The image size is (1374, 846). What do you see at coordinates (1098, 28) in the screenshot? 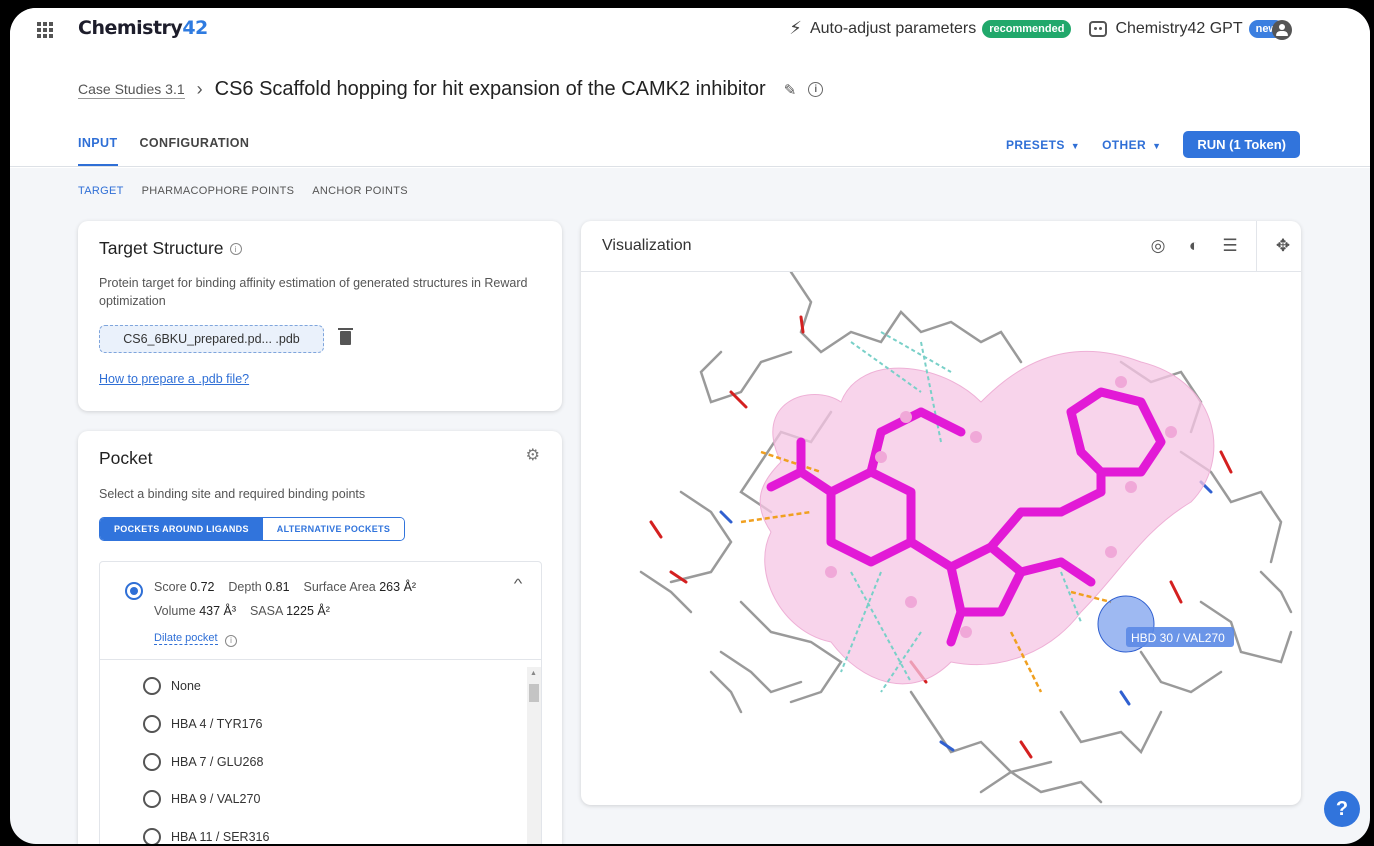
I see `robot-icon` at bounding box center [1098, 28].